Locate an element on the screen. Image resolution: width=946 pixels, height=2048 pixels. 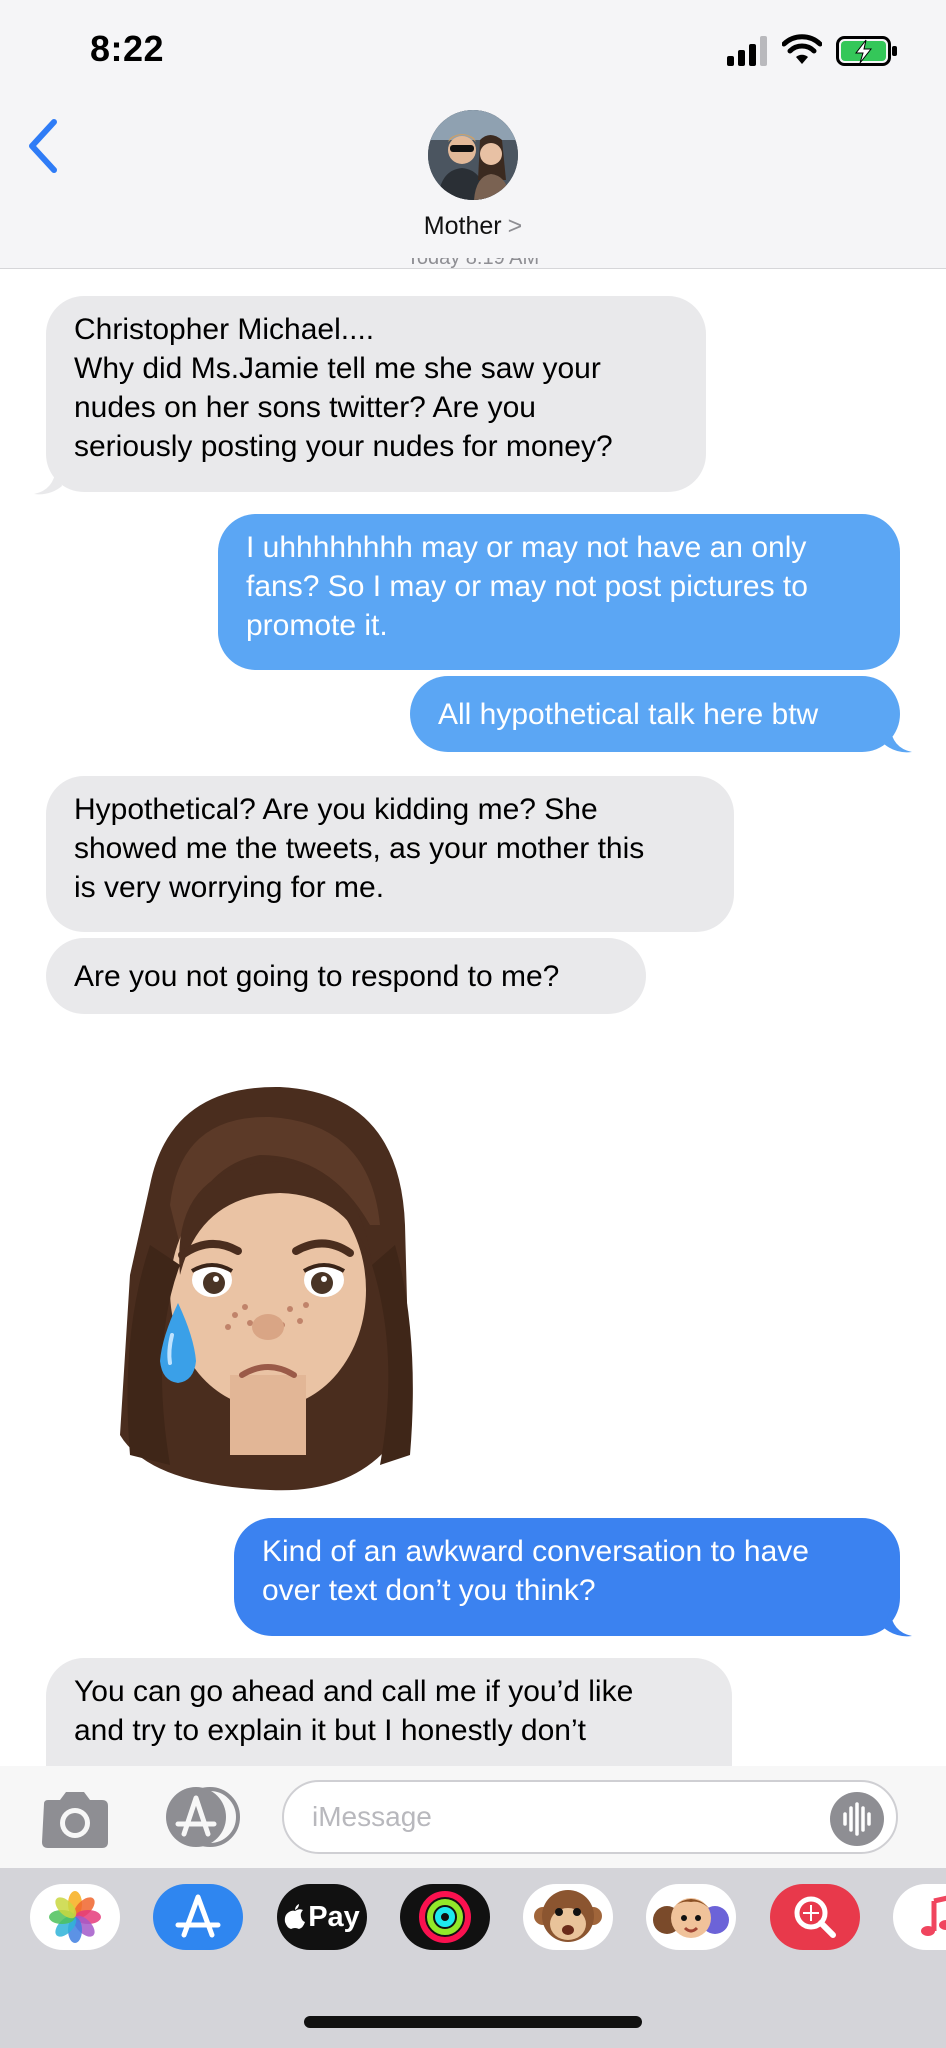
apple-pay-label: Pay is located at coordinates (334, 1916).